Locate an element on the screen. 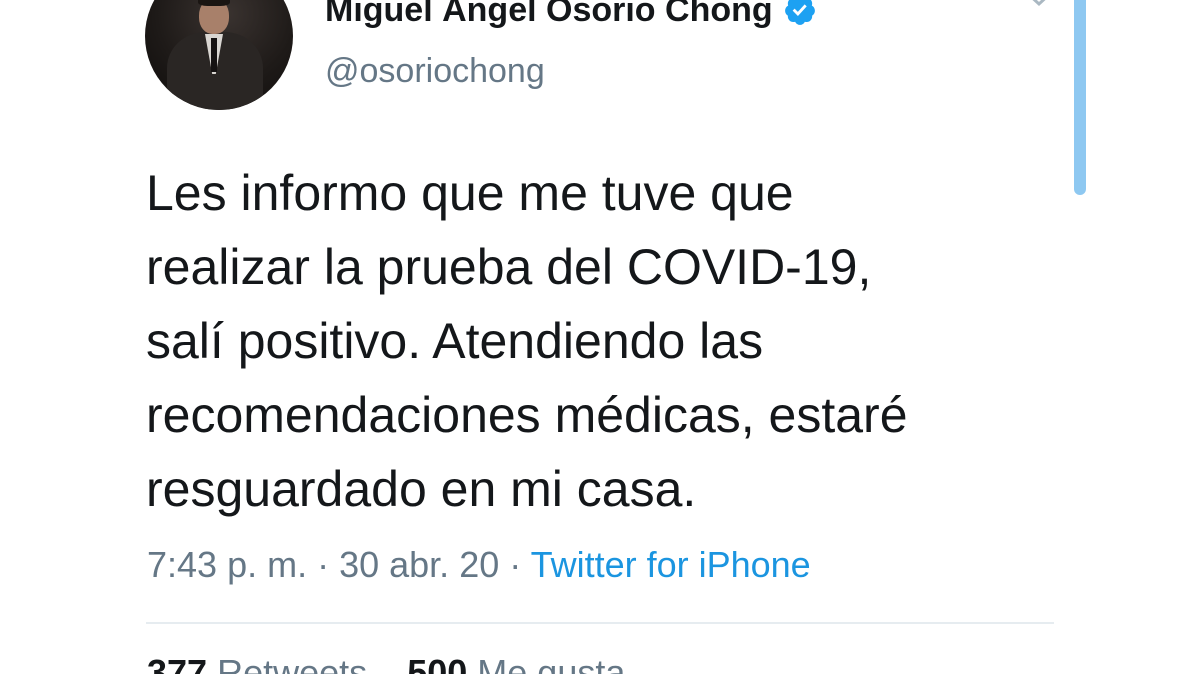  avatar-hair is located at coordinates (214, 3).